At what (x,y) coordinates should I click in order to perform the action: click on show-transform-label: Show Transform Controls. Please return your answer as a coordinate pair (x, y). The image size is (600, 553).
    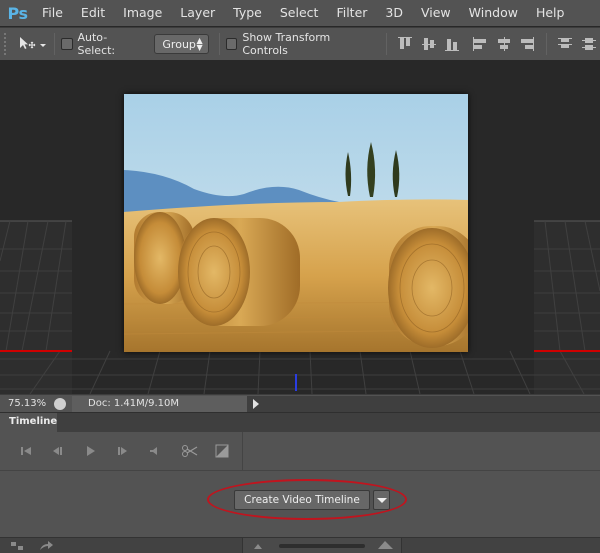
    Looking at the image, I should click on (286, 44).